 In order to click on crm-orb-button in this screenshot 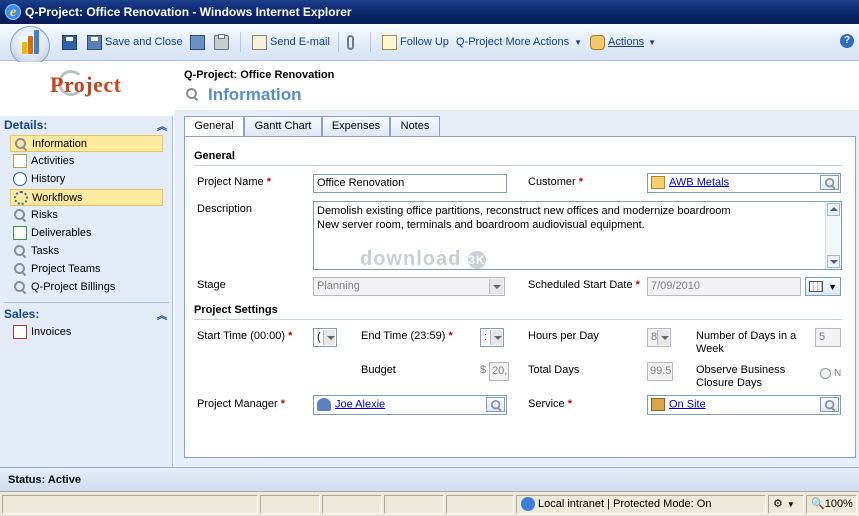, I will do `click(30, 46)`.